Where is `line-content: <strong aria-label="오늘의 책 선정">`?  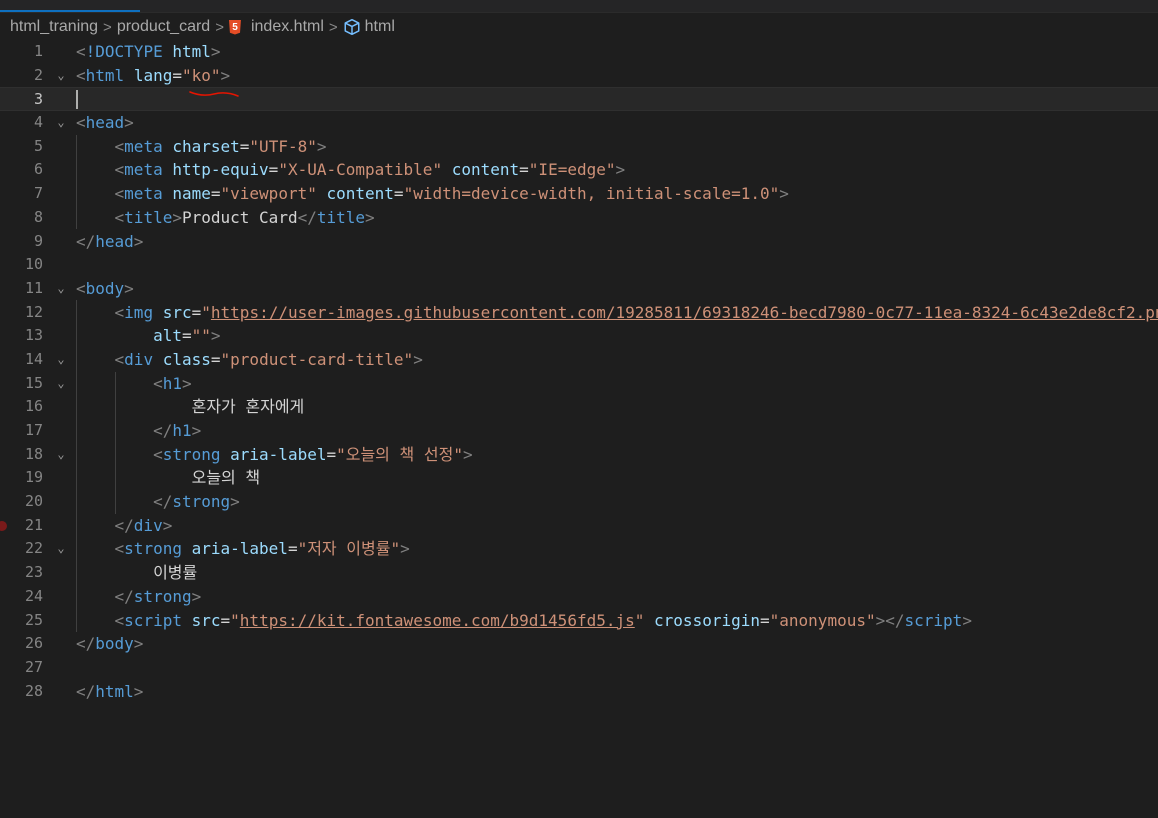 line-content: <strong aria-label="오늘의 책 선정"> is located at coordinates (274, 455).